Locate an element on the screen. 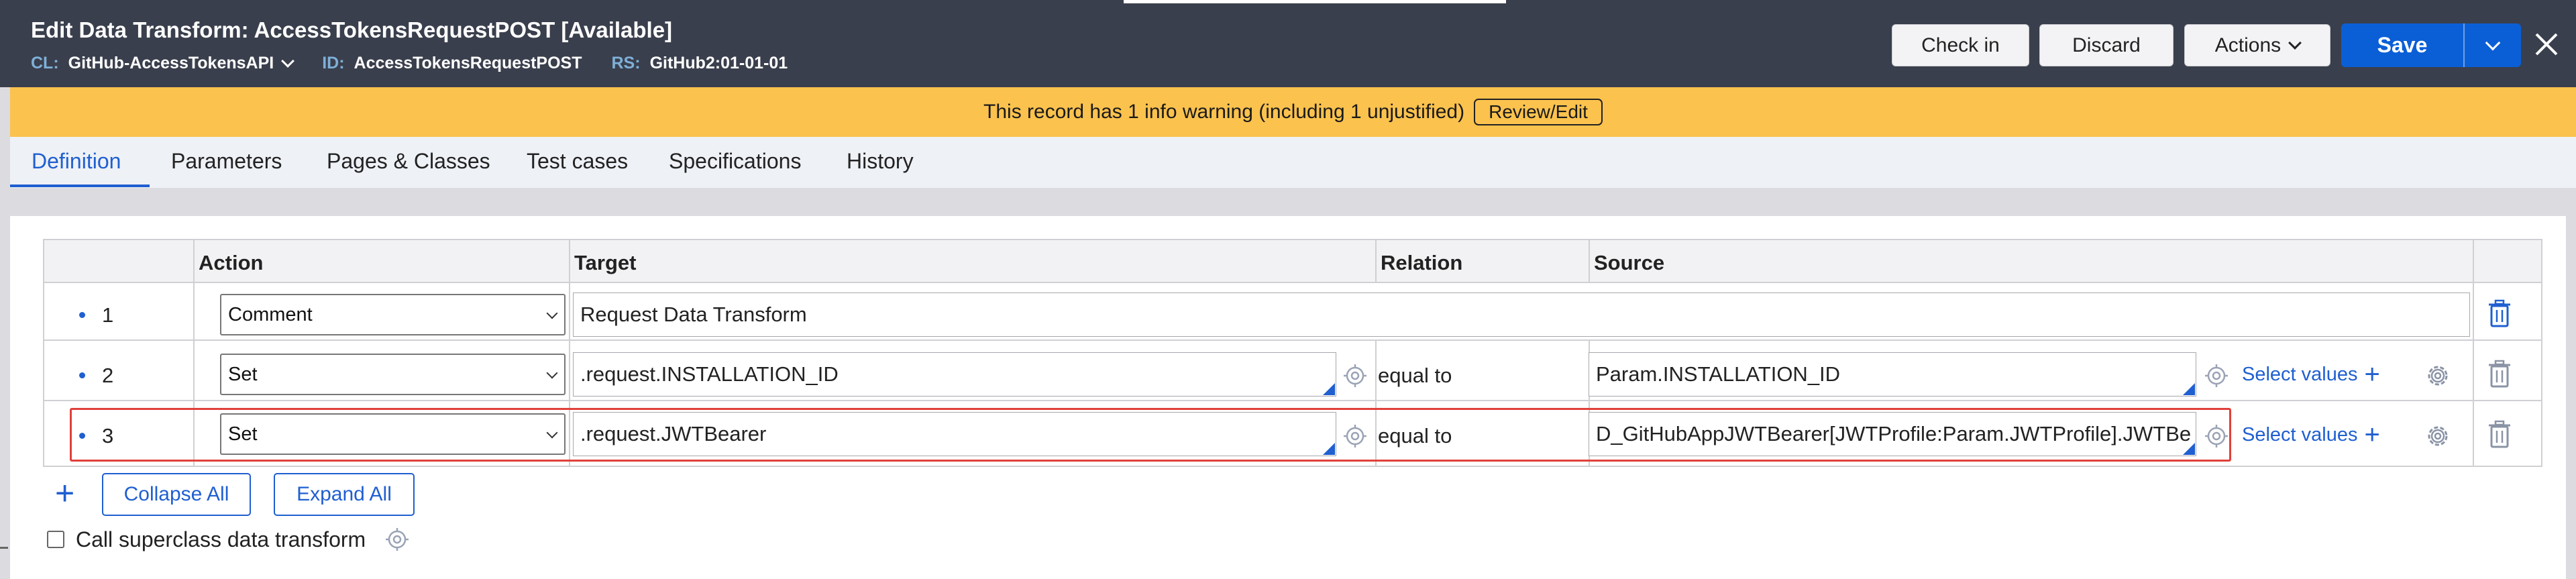  rs-value: GitHub2:01-01-01 is located at coordinates (718, 63).